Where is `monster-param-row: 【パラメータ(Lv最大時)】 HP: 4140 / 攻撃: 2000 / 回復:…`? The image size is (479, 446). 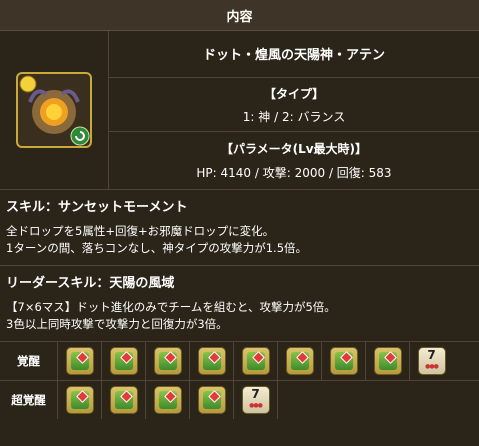 monster-param-row: 【パラメータ(Lv最大時)】 HP: 4140 / 攻撃: 2000 / 回復:… is located at coordinates (294, 160).